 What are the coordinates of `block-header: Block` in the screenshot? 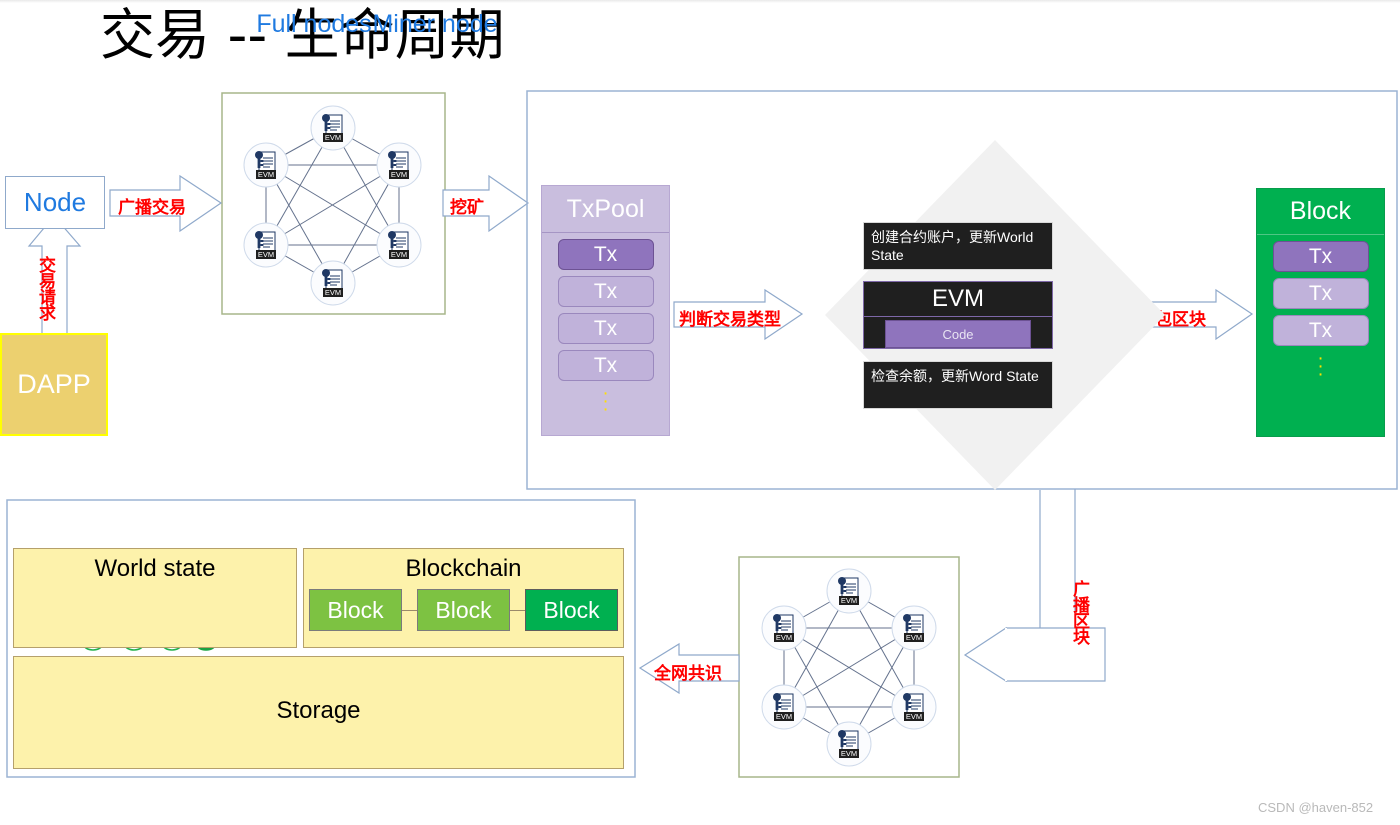 It's located at (1320, 212).